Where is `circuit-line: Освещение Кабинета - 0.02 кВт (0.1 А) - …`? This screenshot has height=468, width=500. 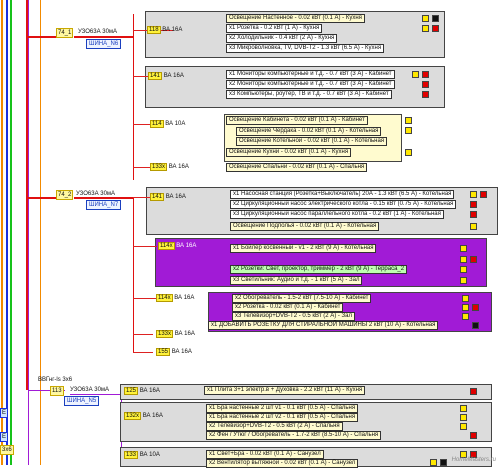
circuit-line: Освещение Кабинета - 0.02 кВт (0.1 А) - … is located at coordinates (297, 120).